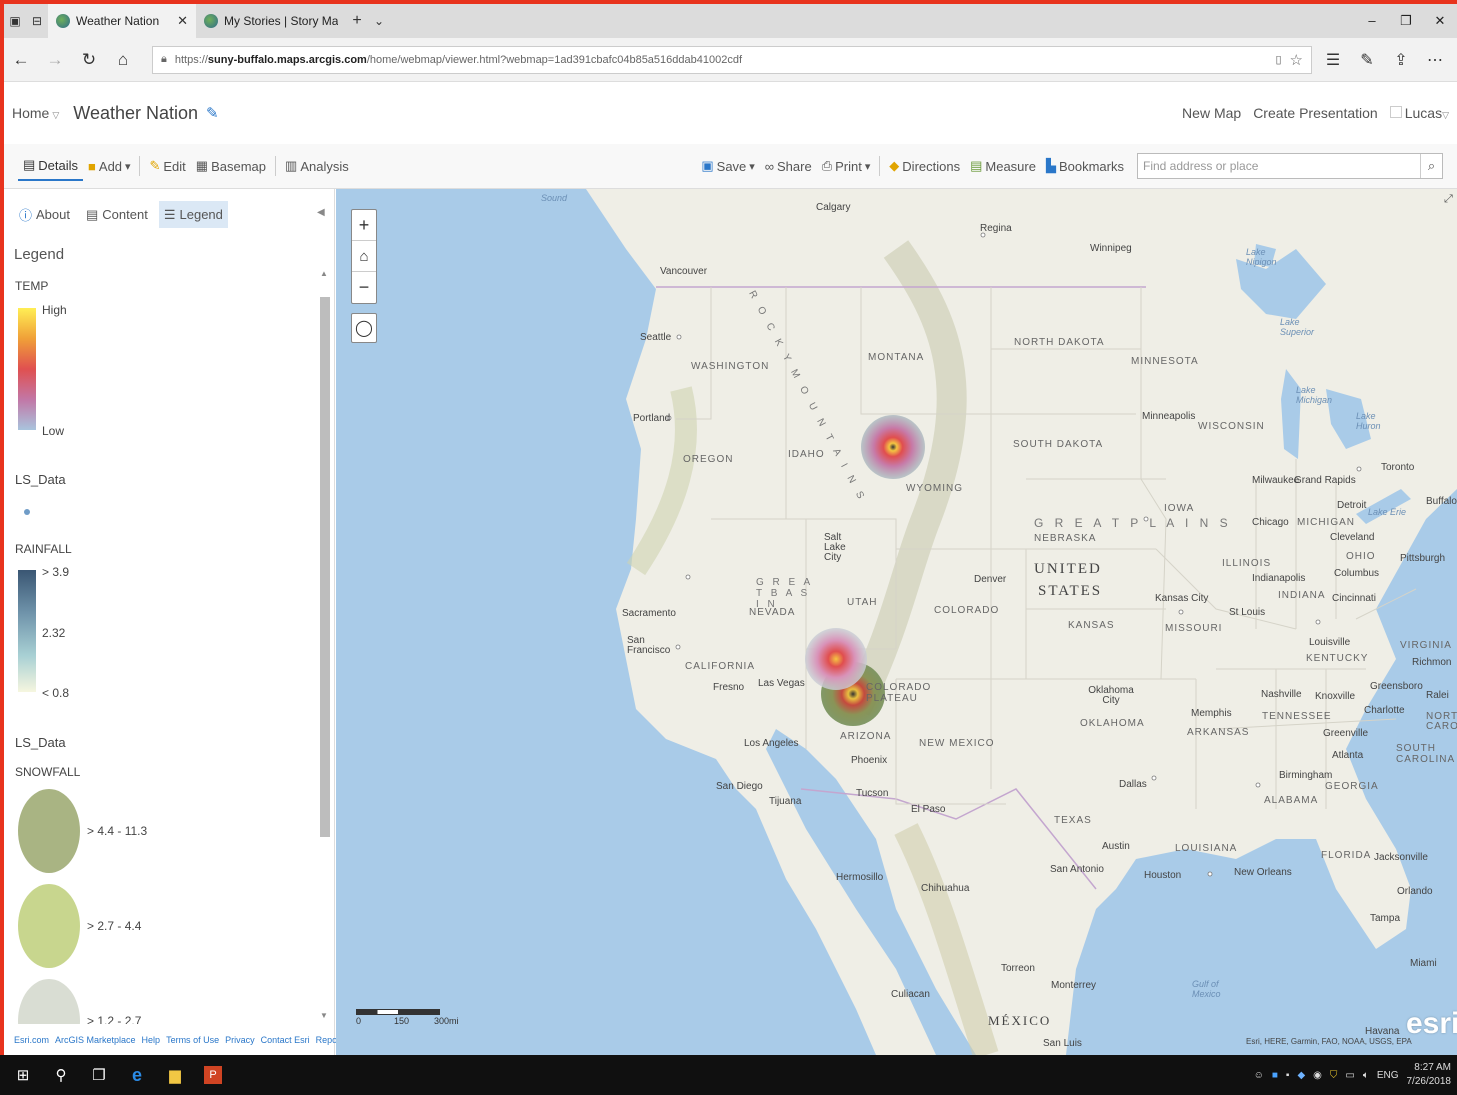  What do you see at coordinates (1348, 755) in the screenshot?
I see `map-label: Atlanta` at bounding box center [1348, 755].